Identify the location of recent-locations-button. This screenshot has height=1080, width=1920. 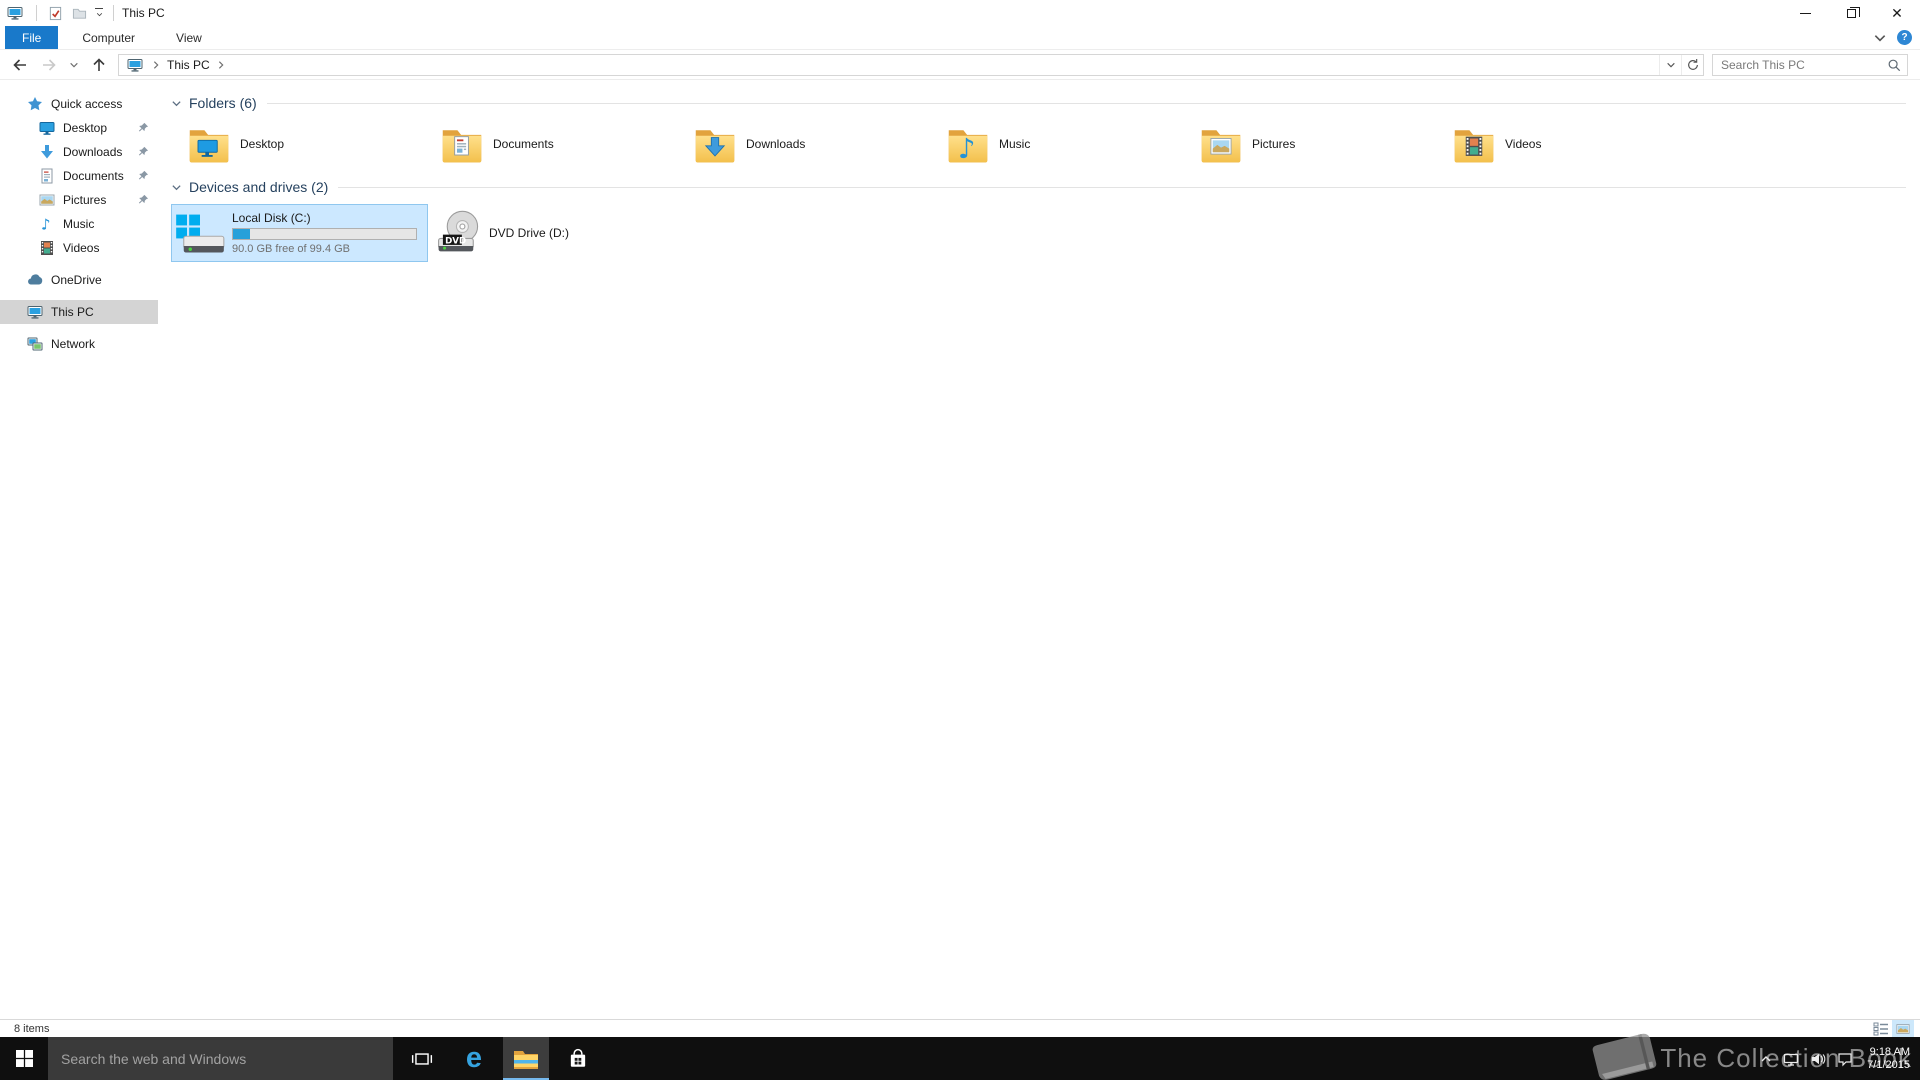
(74, 65).